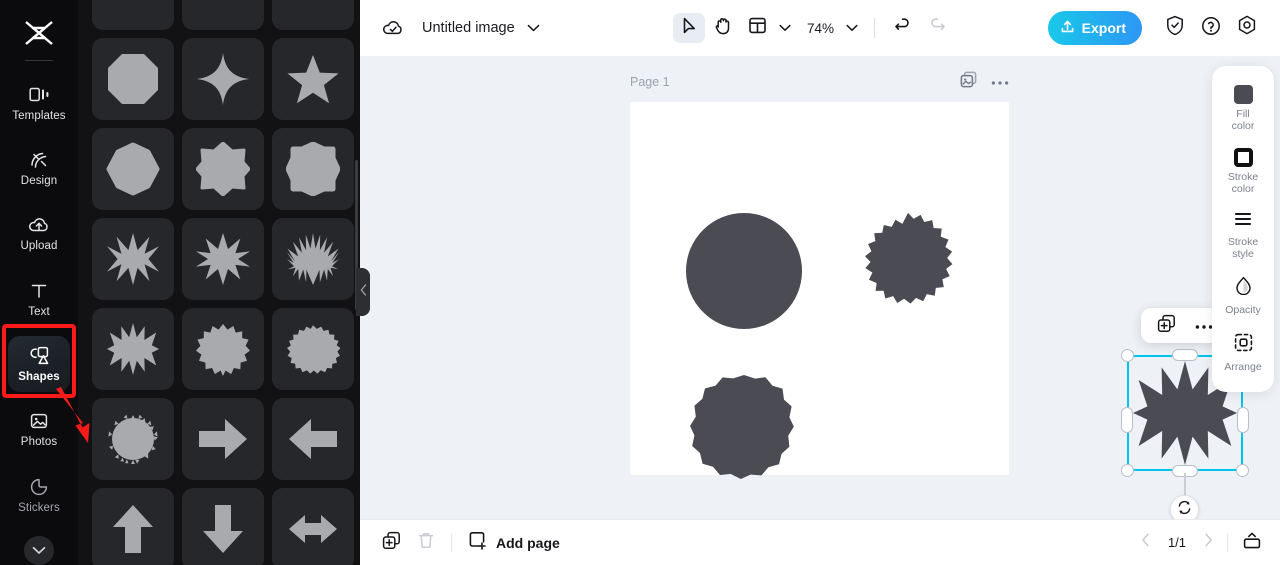  Describe the element at coordinates (1208, 542) in the screenshot. I see `next-page-button` at that location.